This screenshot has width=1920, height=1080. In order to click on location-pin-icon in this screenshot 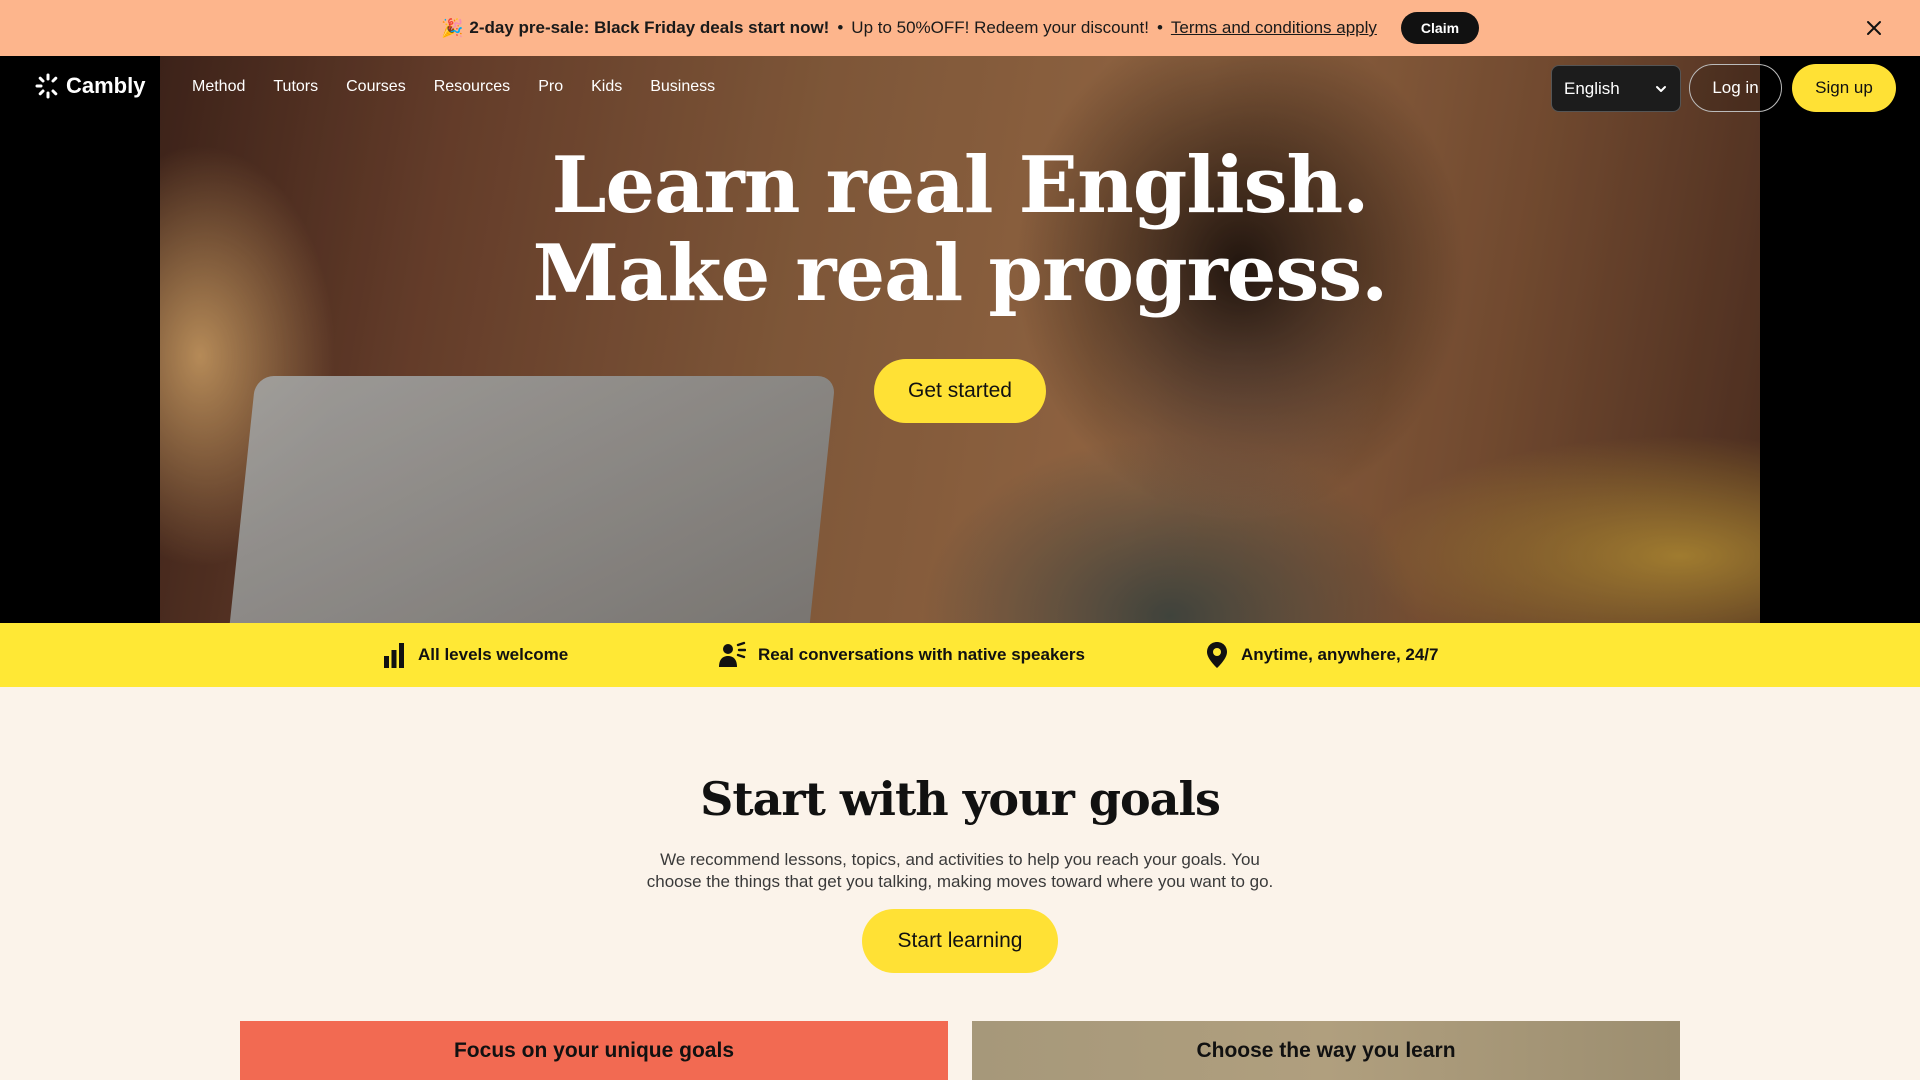, I will do `click(1217, 655)`.